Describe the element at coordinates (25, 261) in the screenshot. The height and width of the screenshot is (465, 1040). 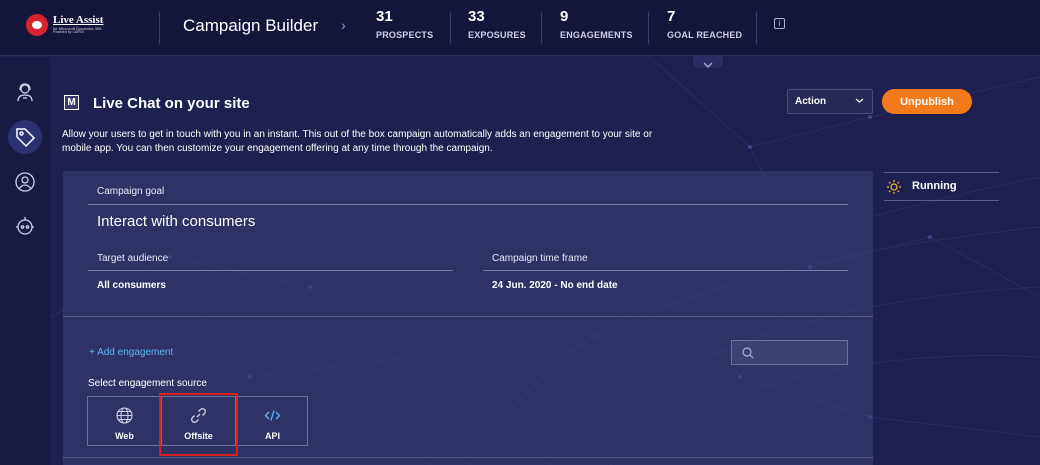
I see `sidebar` at that location.